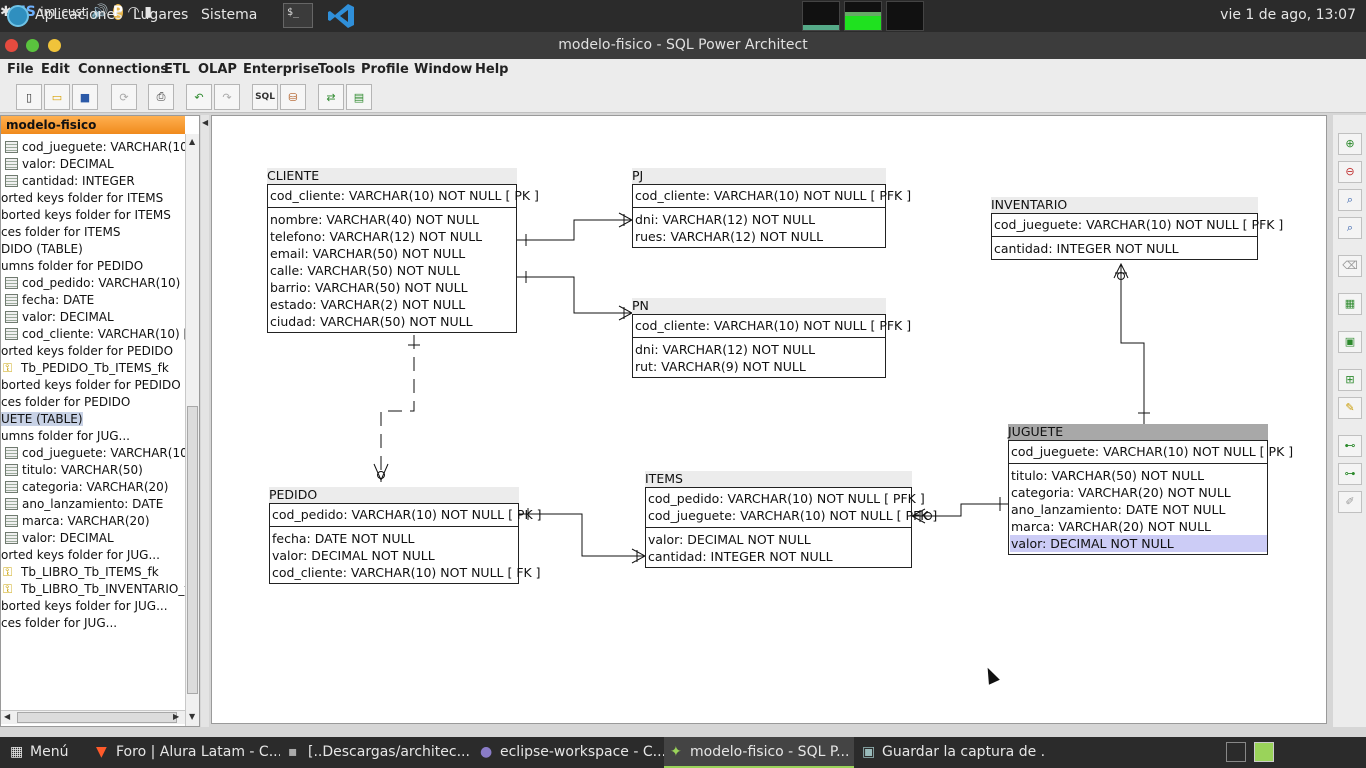  What do you see at coordinates (93, 299) in the screenshot?
I see `tree-row: fecha: DATE` at bounding box center [93, 299].